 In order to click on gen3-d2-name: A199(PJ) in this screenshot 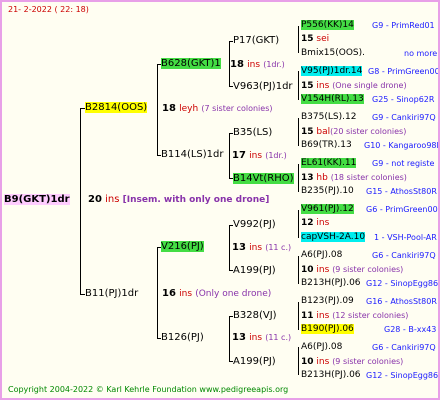, I will do `click(254, 361)`.